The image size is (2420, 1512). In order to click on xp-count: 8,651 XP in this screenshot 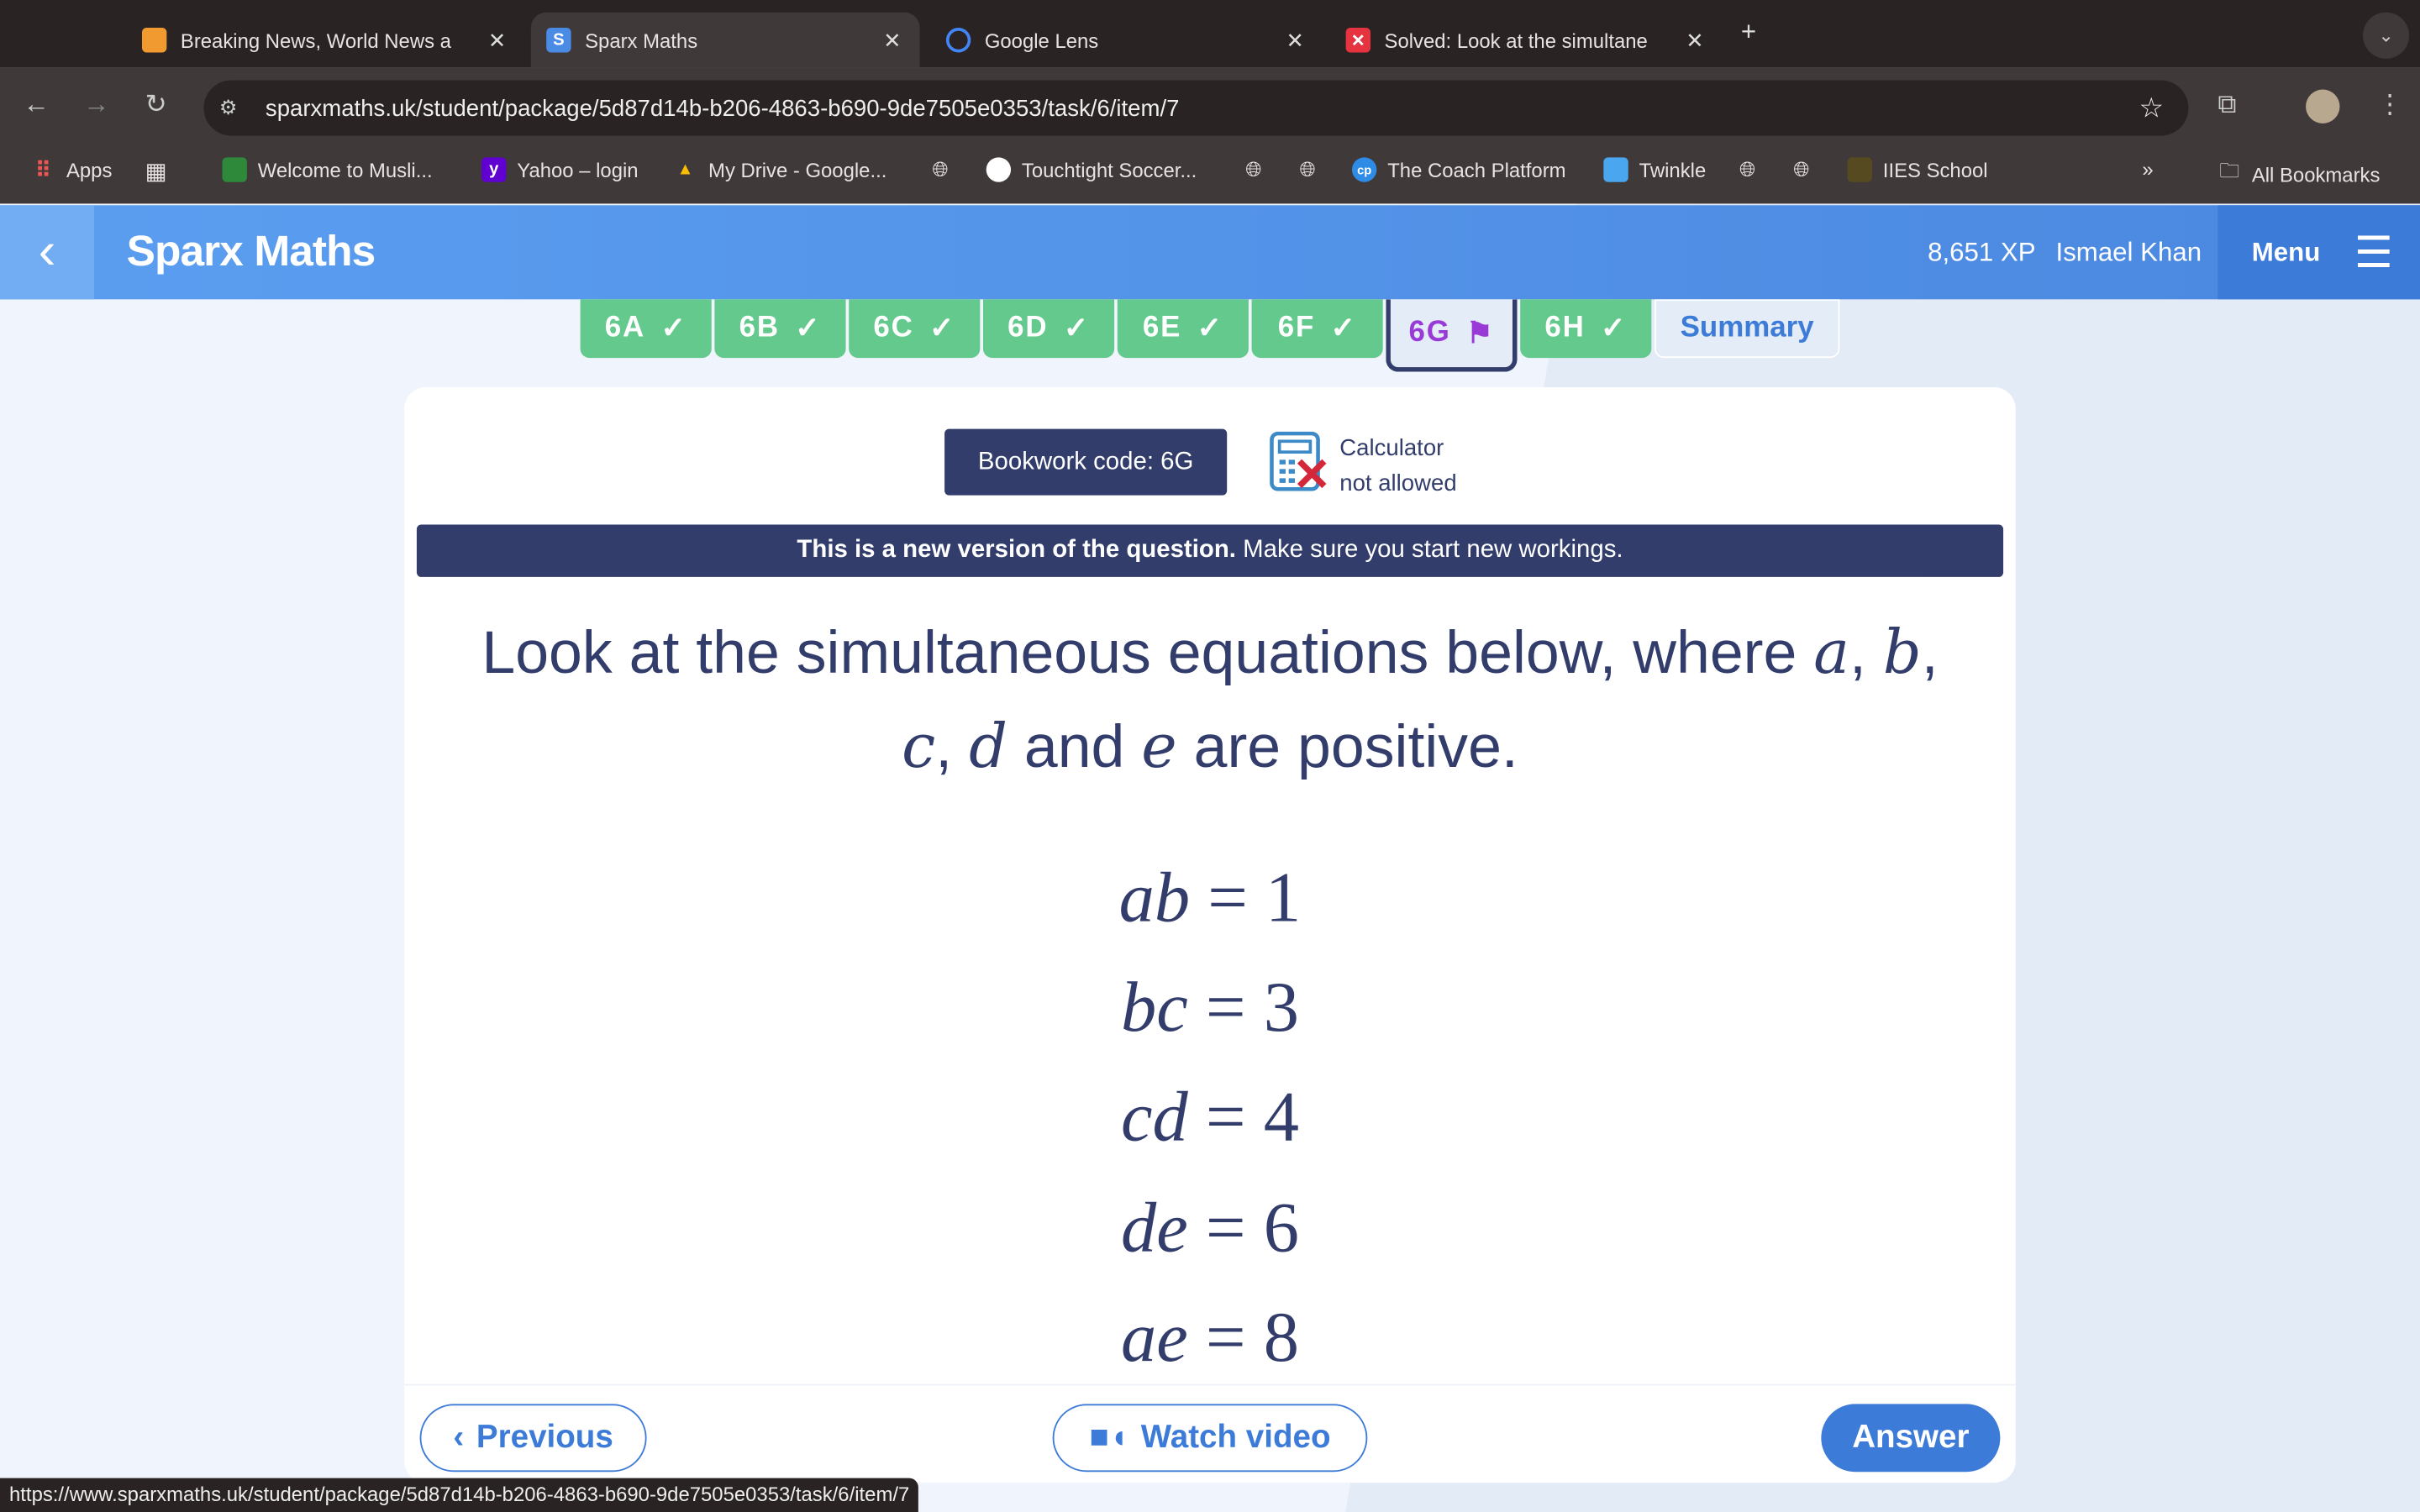, I will do `click(1982, 252)`.